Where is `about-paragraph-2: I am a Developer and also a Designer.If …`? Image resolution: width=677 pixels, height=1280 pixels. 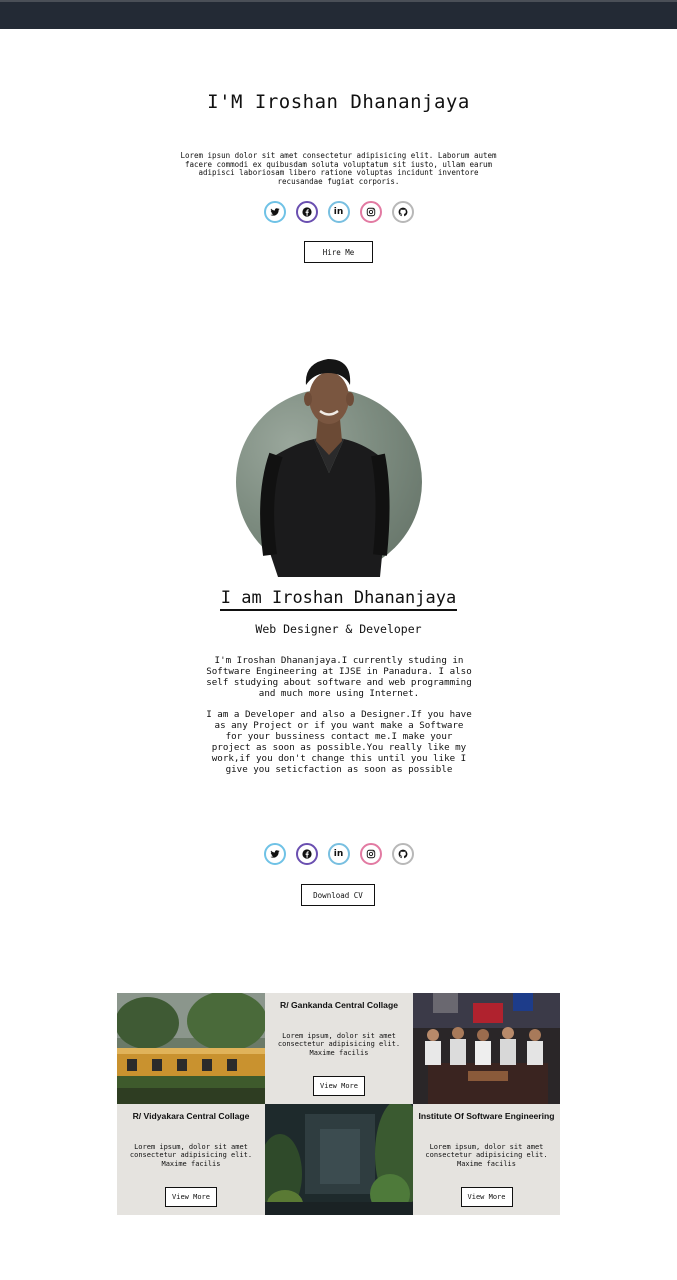 about-paragraph-2: I am a Developer and also a Designer.If … is located at coordinates (339, 742).